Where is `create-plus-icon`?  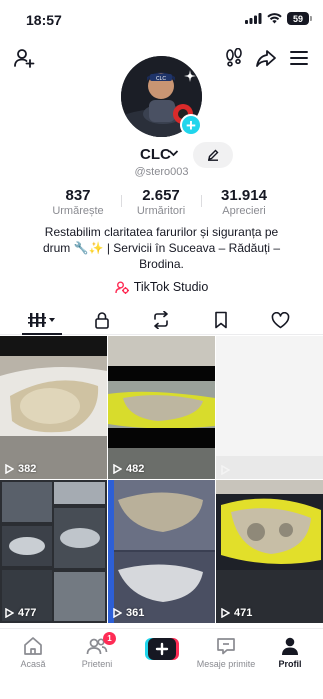
create-plus-icon is located at coordinates (162, 649).